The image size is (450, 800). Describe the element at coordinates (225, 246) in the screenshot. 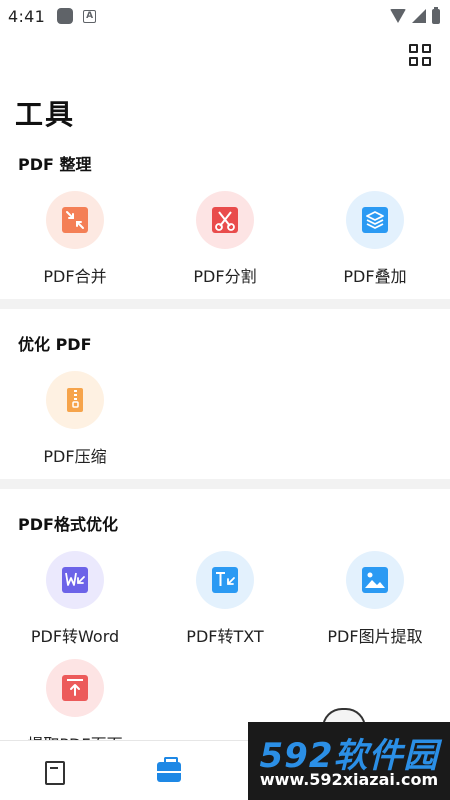

I see `tool-pdf-split: PDF分割` at that location.